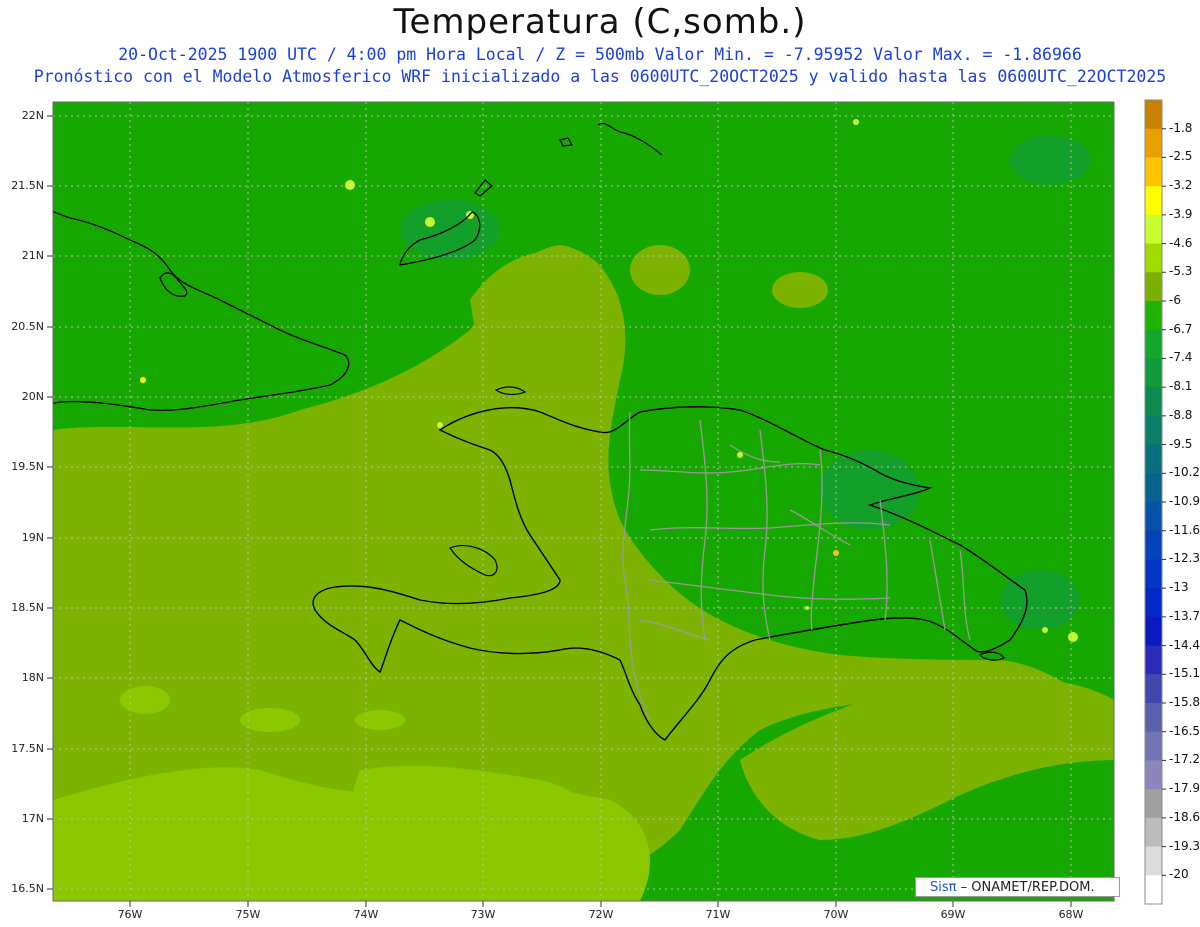  I want to click on colorbar-label: -20, so click(1179, 874).